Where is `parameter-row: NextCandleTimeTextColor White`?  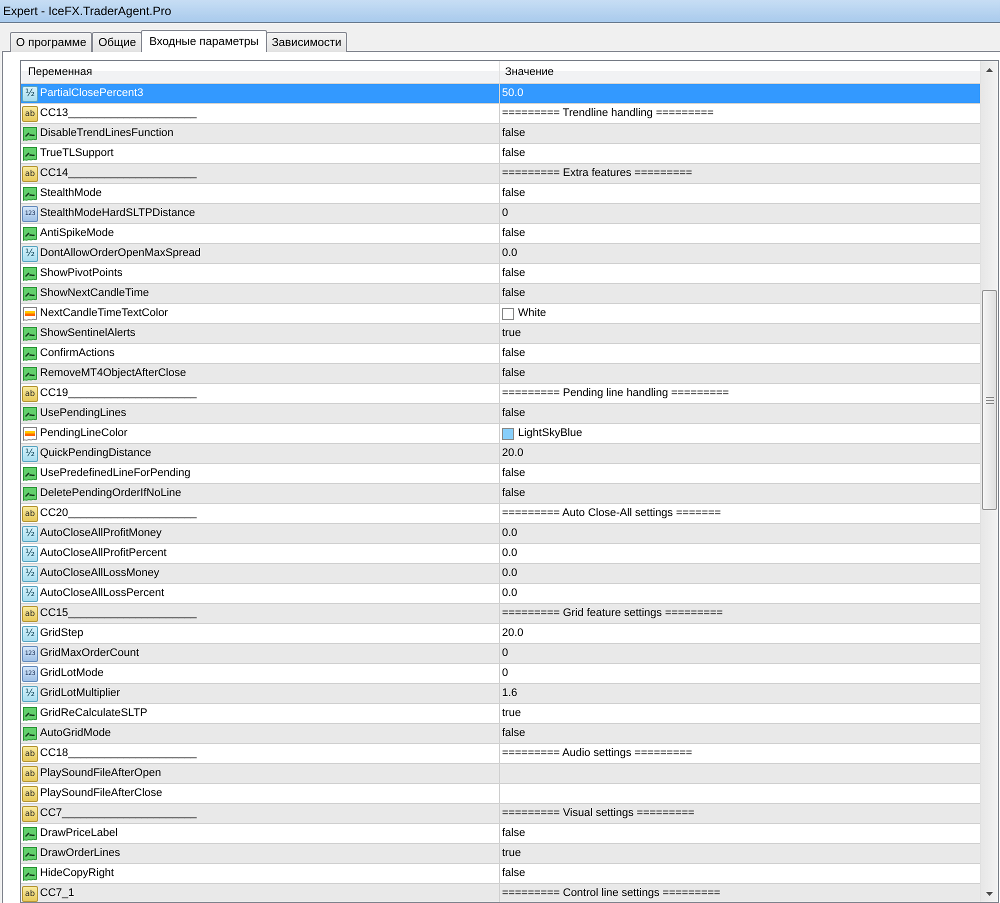 parameter-row: NextCandleTimeTextColor White is located at coordinates (500, 314).